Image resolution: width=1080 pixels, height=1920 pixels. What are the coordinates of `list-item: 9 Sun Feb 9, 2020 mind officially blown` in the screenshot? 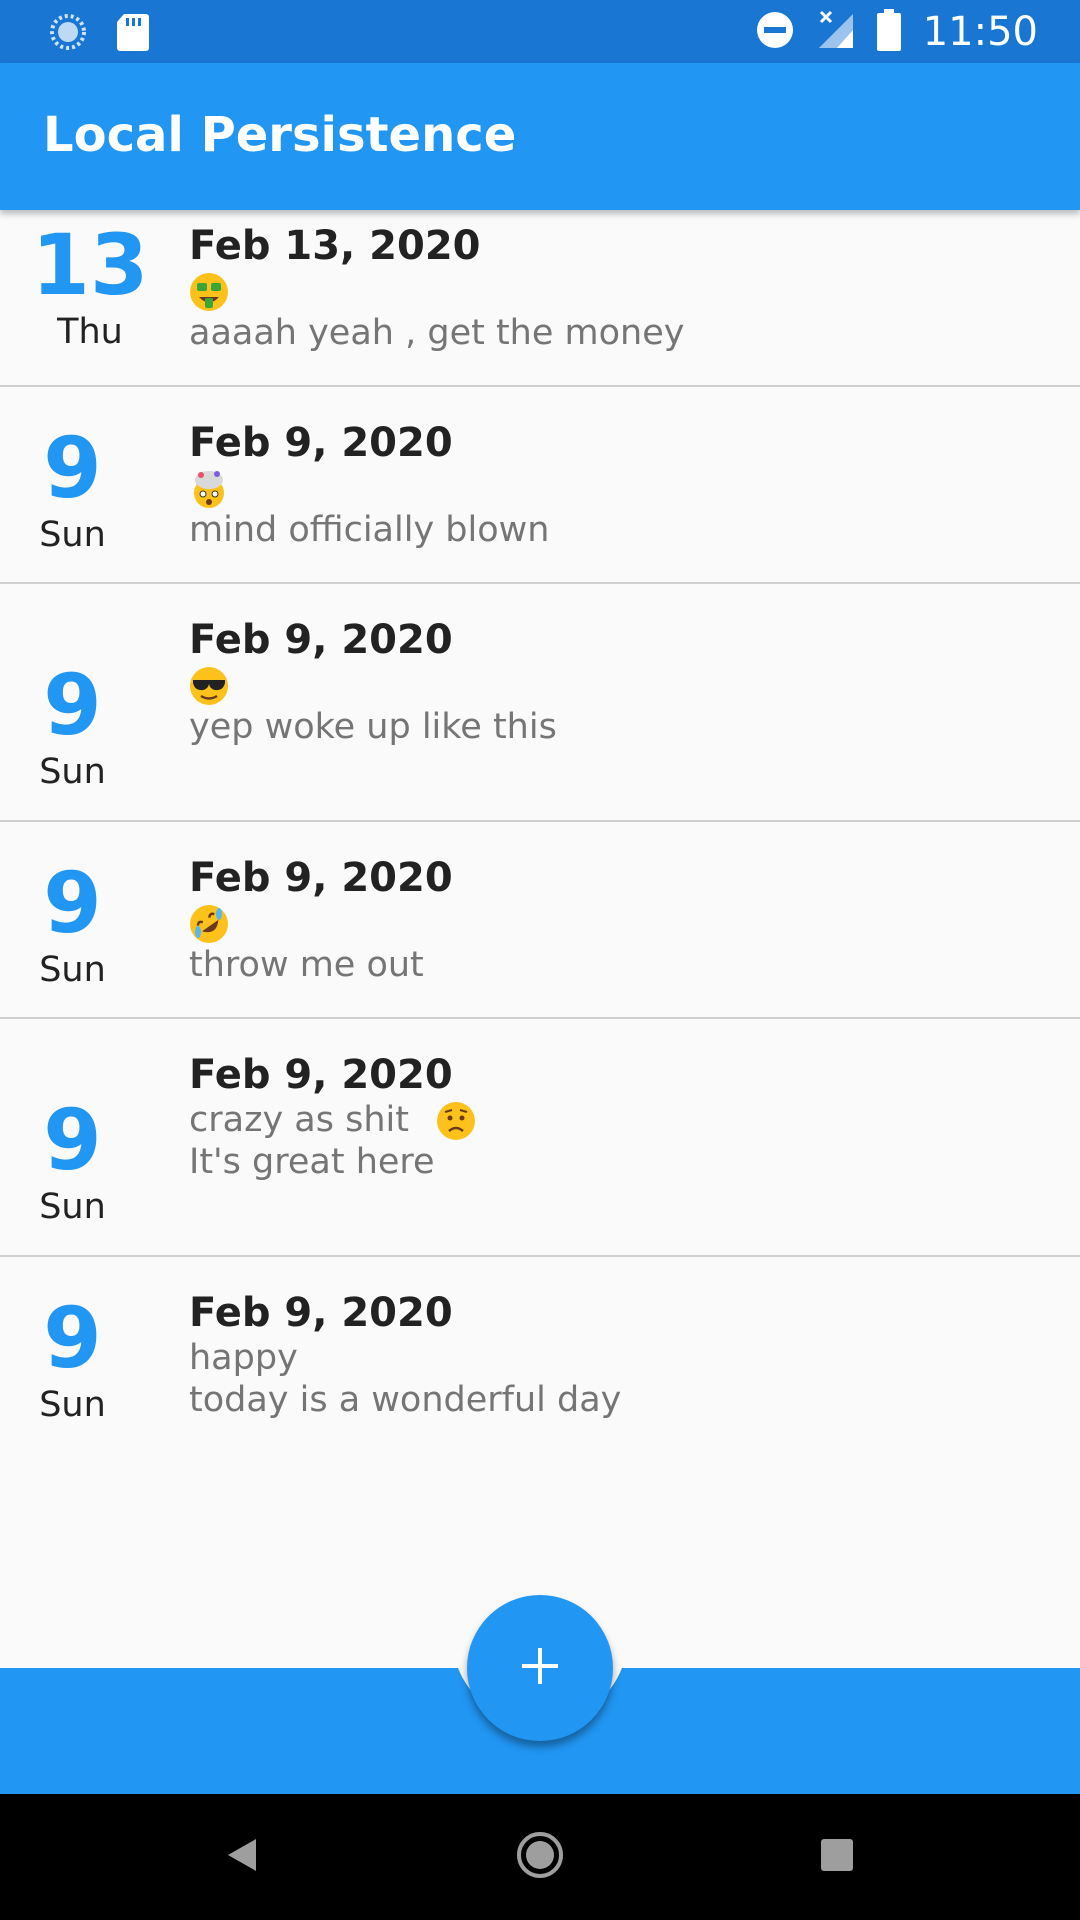 It's located at (540, 485).